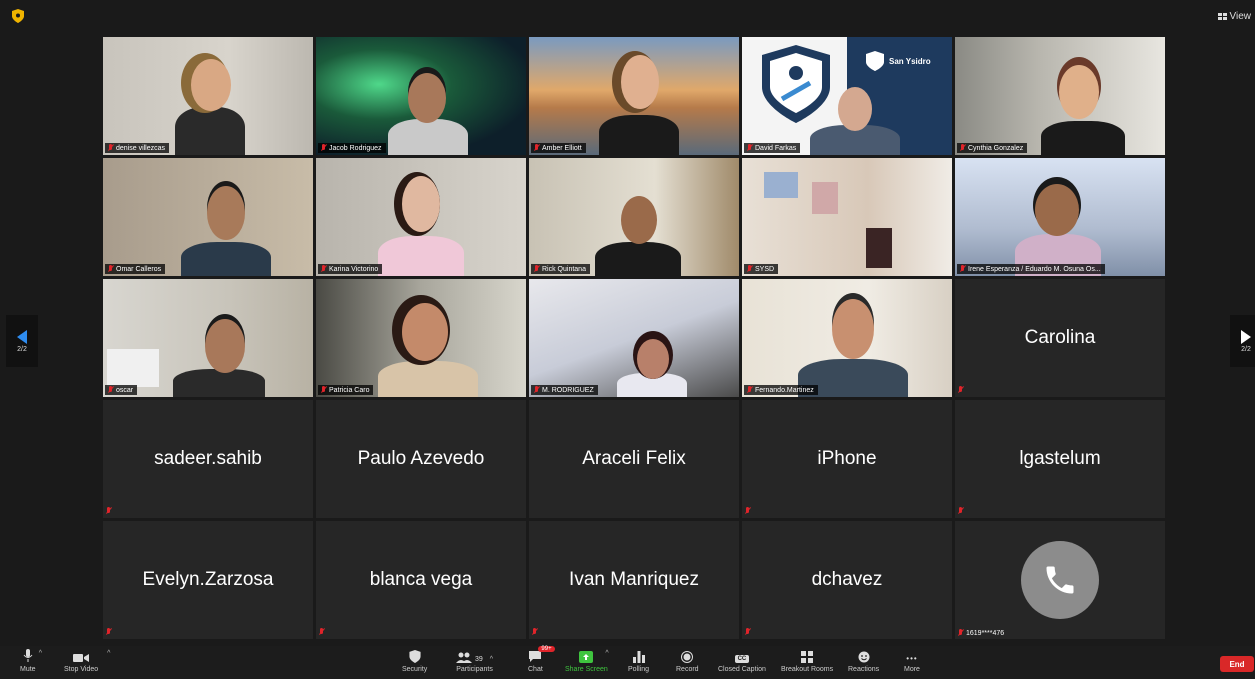  I want to click on mute-button: ^ Mute, so click(31, 661).